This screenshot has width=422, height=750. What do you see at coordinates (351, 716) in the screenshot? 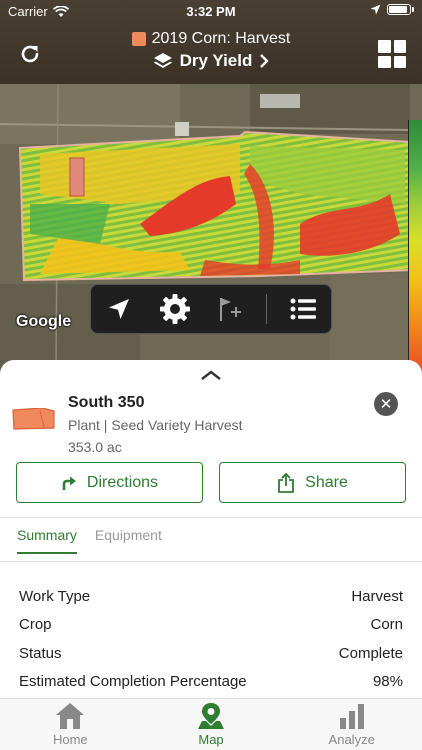
I see `bar-chart-icon` at bounding box center [351, 716].